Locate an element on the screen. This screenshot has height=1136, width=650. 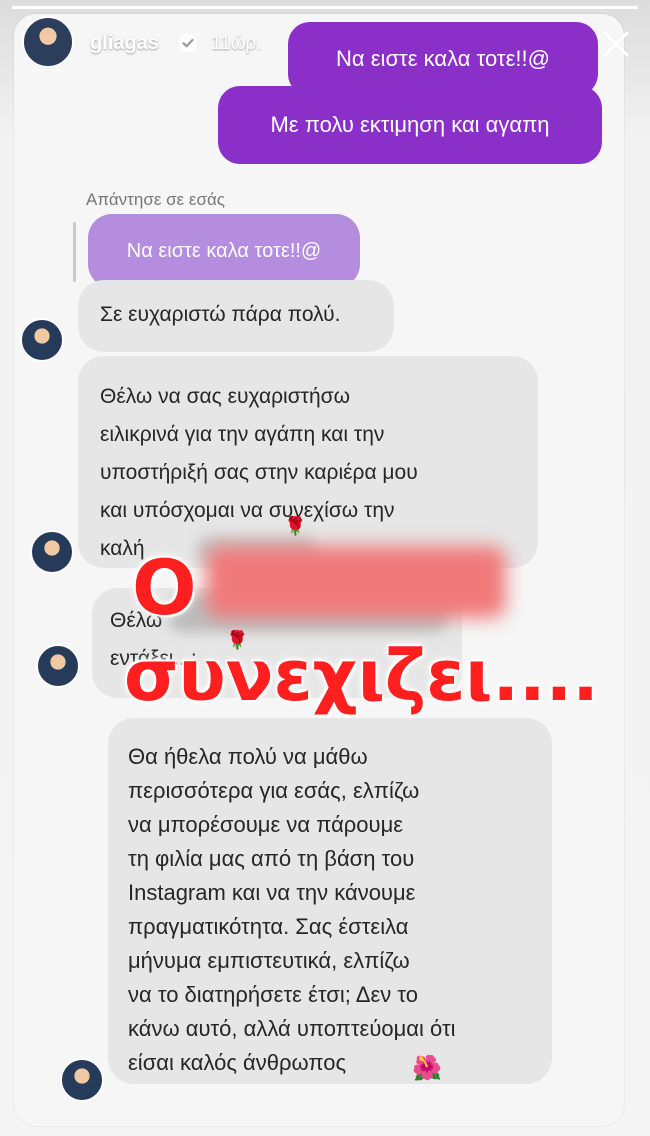
hibiscus-icon: 🌺 is located at coordinates (427, 1068).